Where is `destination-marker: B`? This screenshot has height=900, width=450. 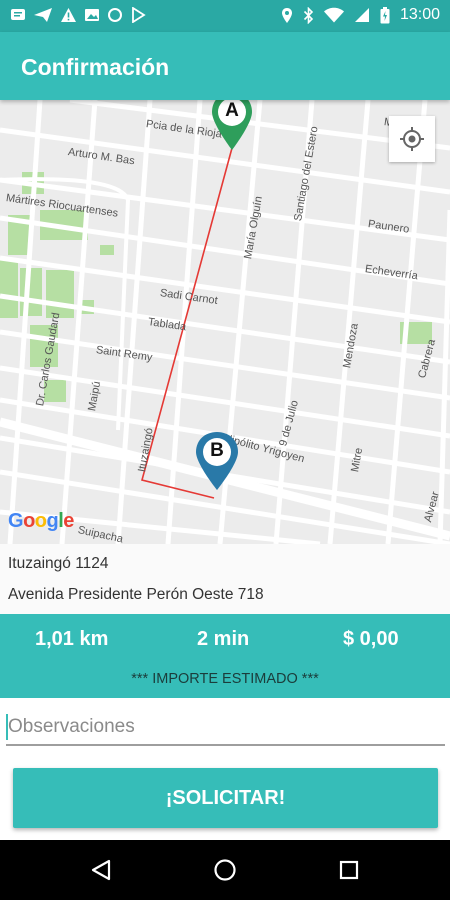 destination-marker: B is located at coordinates (217, 461).